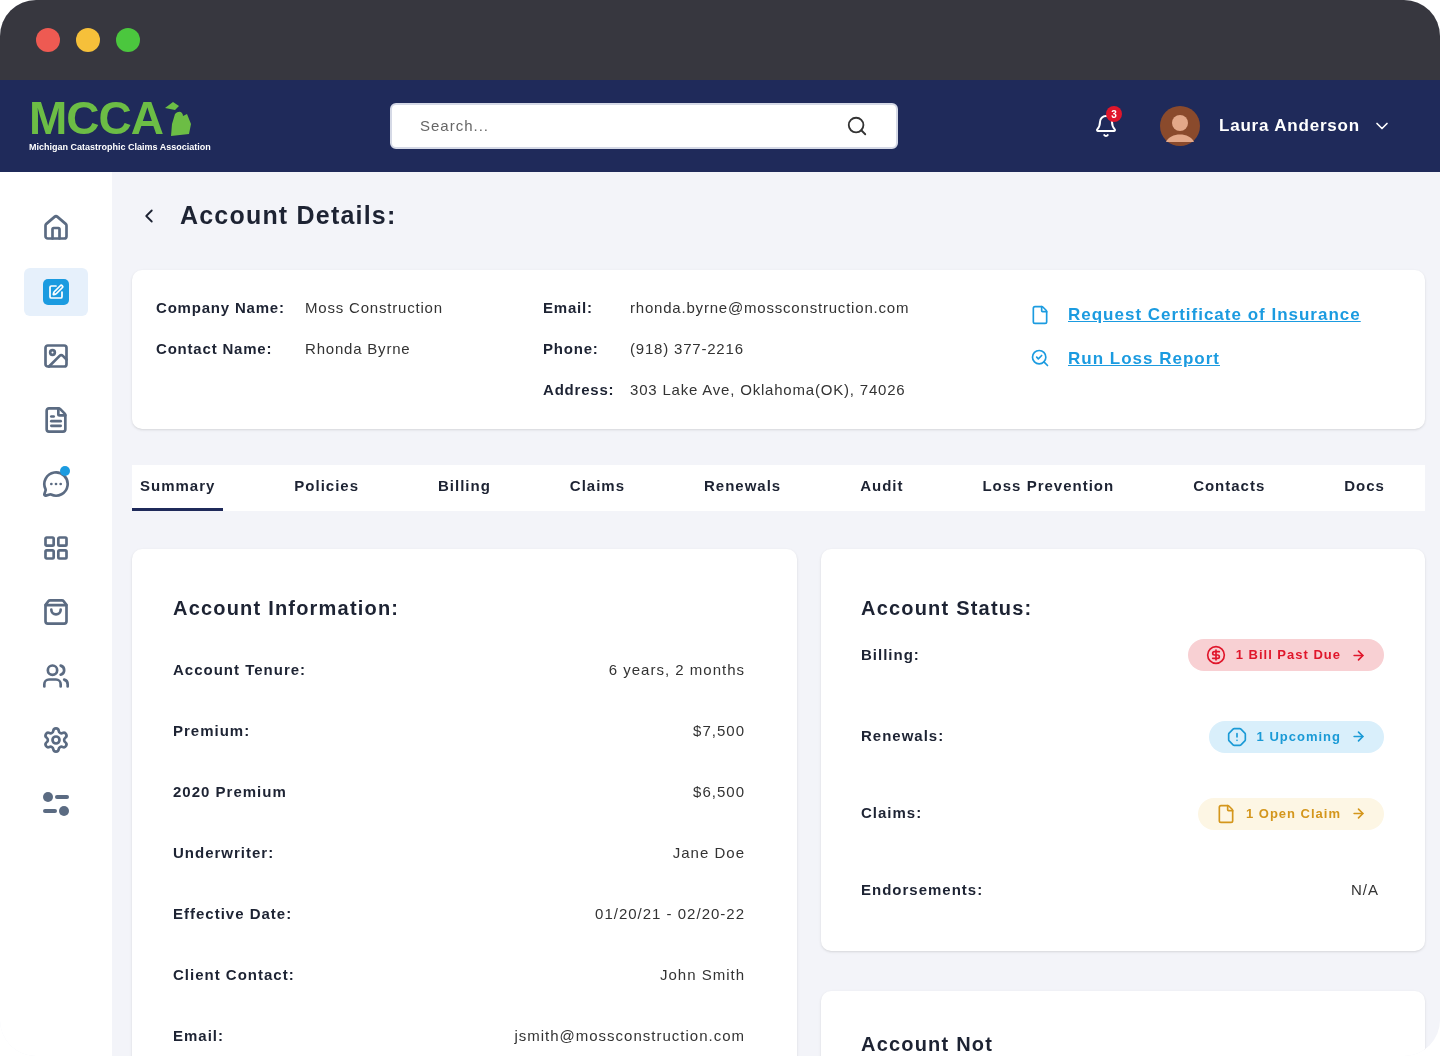 This screenshot has width=1440, height=1056. What do you see at coordinates (928, 1044) in the screenshot?
I see `card-title: Account Not` at bounding box center [928, 1044].